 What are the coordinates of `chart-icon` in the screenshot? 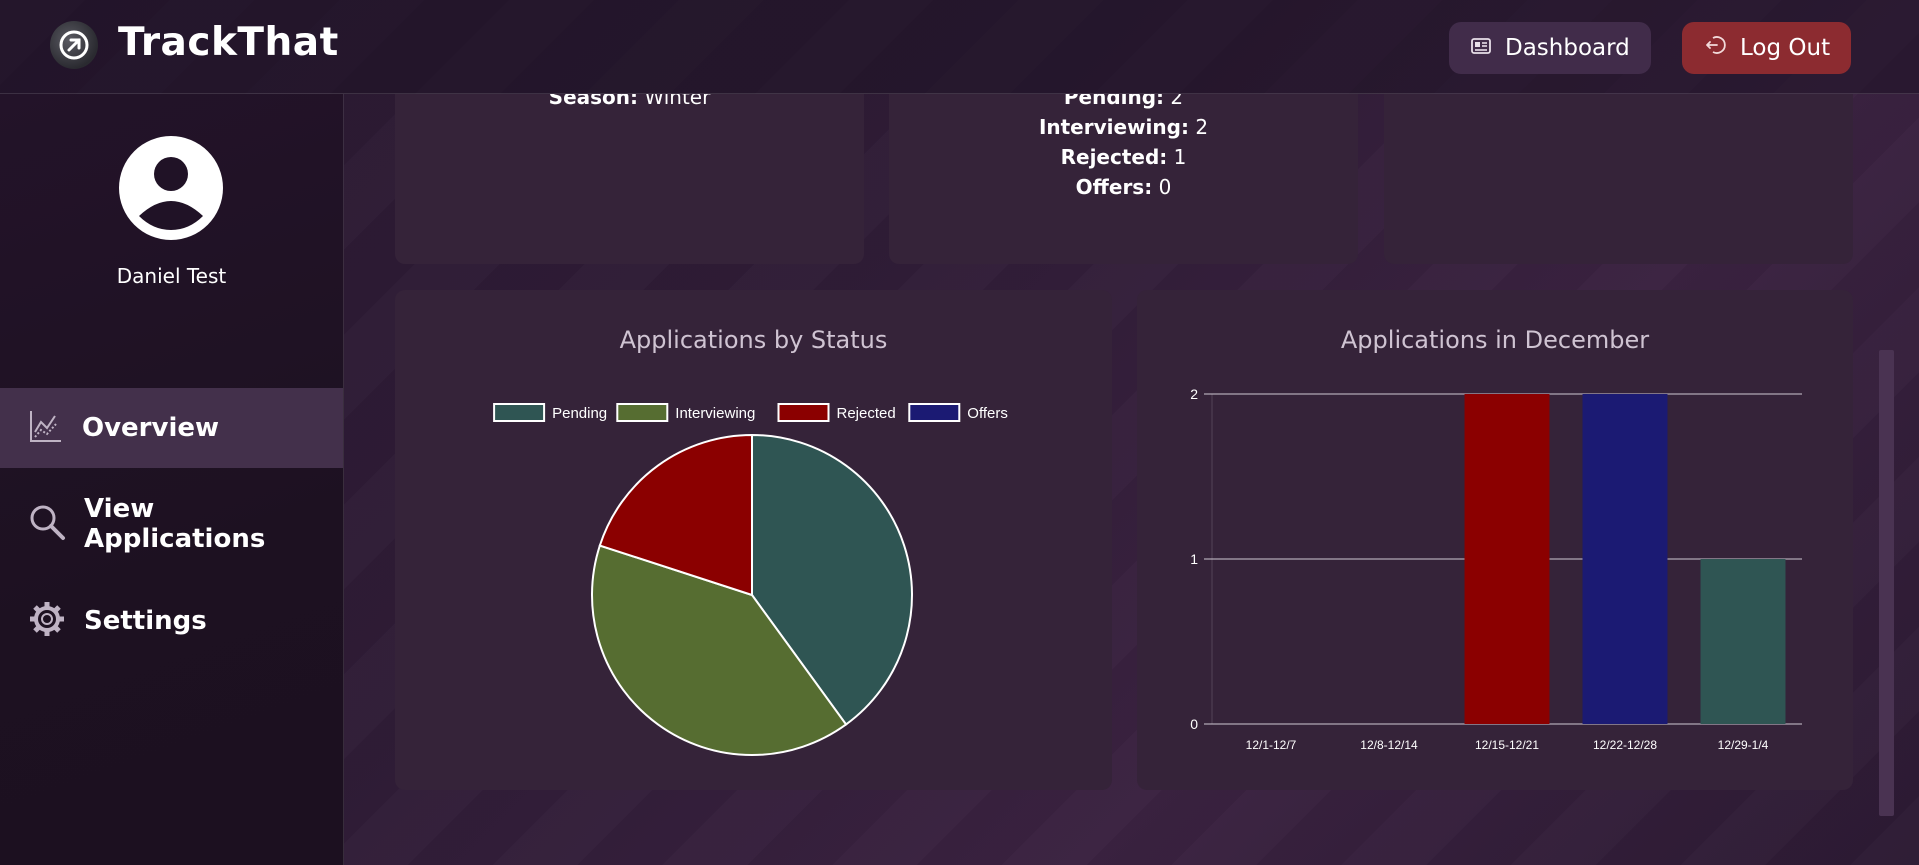 It's located at (46, 428).